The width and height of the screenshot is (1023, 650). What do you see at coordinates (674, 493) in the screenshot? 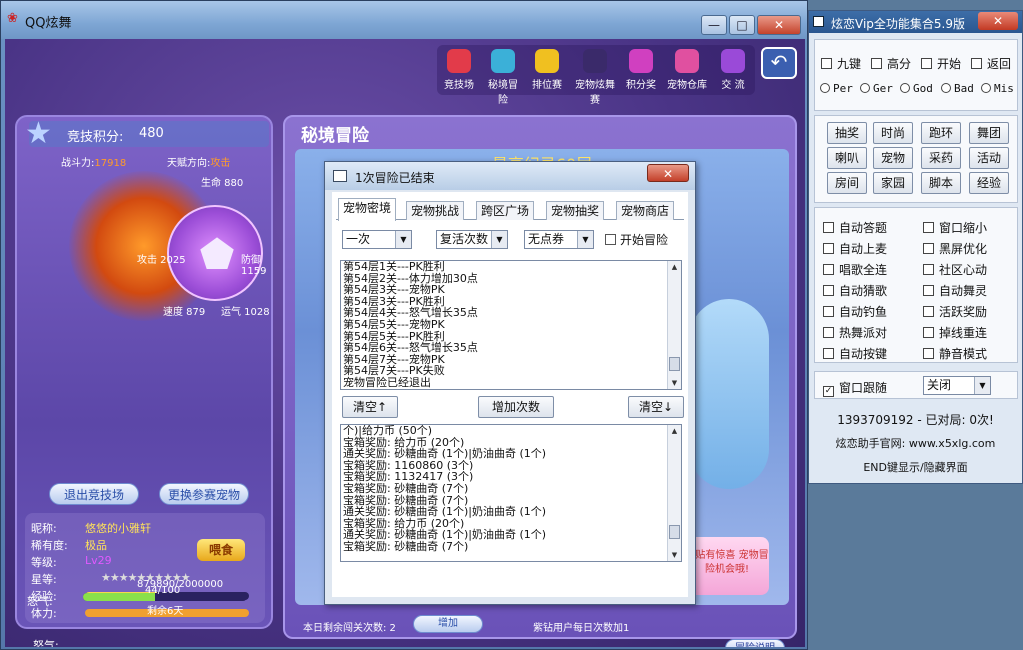
I see `reward-log-scrollbar: ▲ ▼` at bounding box center [674, 493].